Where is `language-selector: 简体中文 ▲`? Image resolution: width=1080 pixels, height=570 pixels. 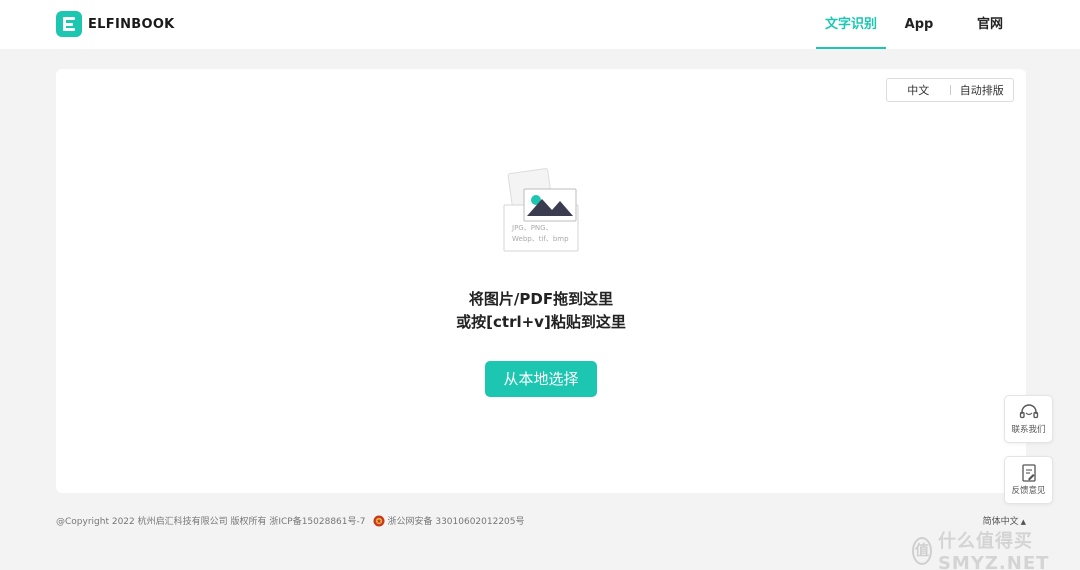 language-selector: 简体中文 ▲ is located at coordinates (1004, 520).